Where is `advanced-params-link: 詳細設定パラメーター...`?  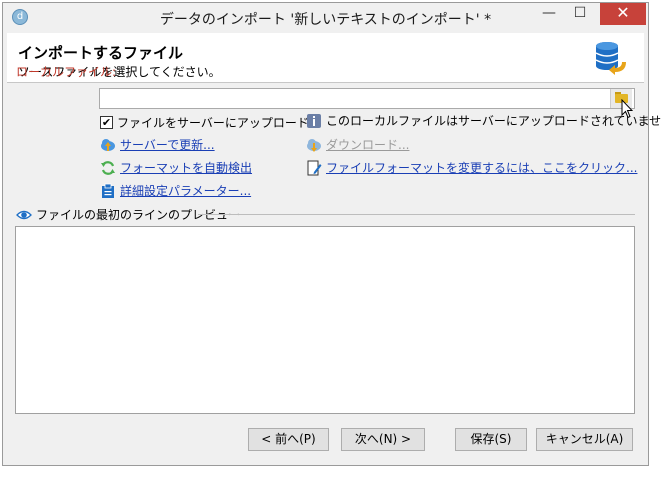
advanced-params-link: 詳細設定パラメーター... is located at coordinates (175, 190).